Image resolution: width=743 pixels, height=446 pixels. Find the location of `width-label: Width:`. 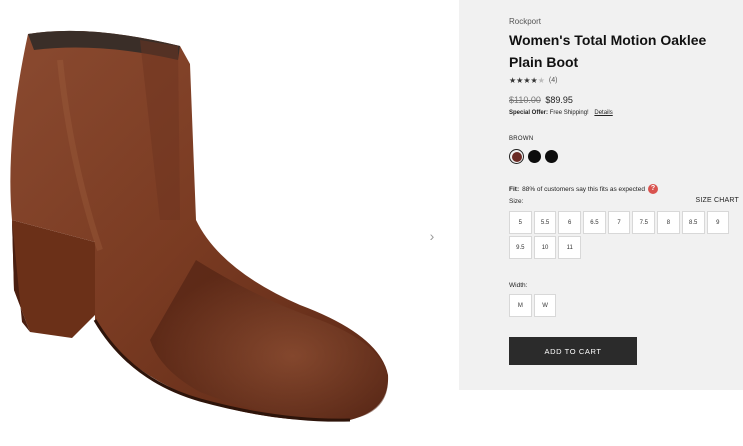

width-label: Width: is located at coordinates (518, 285).